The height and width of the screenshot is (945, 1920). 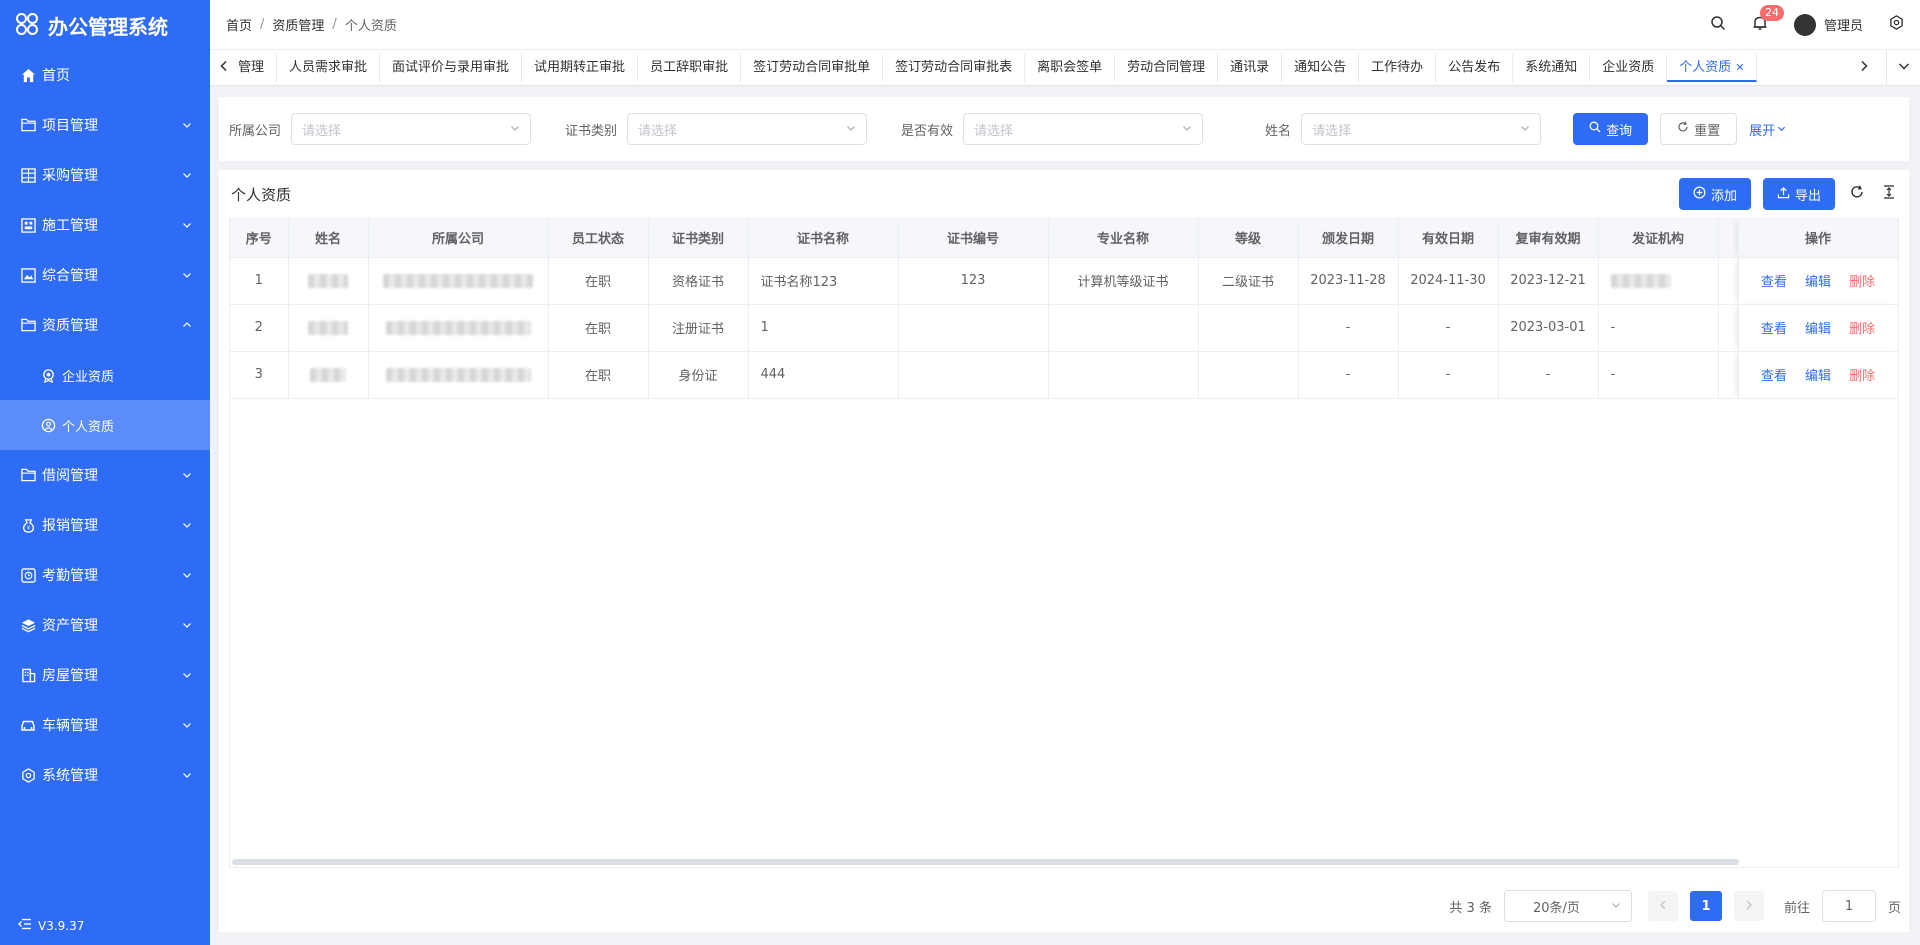 I want to click on page-size-select: 20条/页, so click(x=1567, y=906).